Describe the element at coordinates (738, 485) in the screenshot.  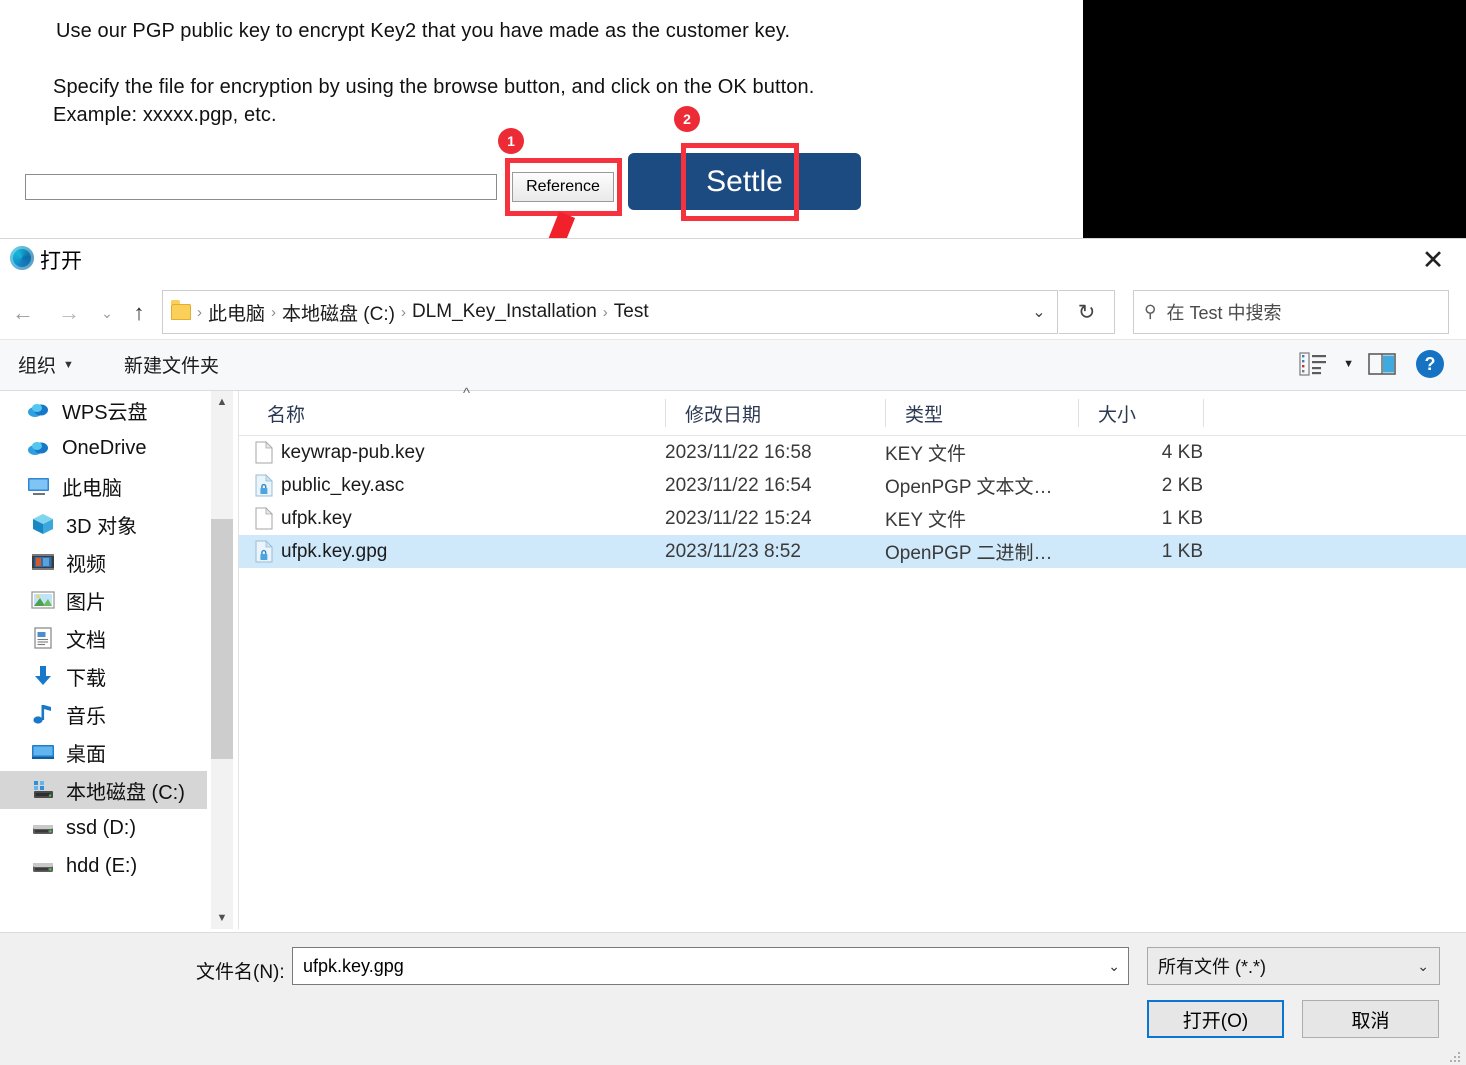
I see `cell-date: 2023/11/22 16:54` at that location.